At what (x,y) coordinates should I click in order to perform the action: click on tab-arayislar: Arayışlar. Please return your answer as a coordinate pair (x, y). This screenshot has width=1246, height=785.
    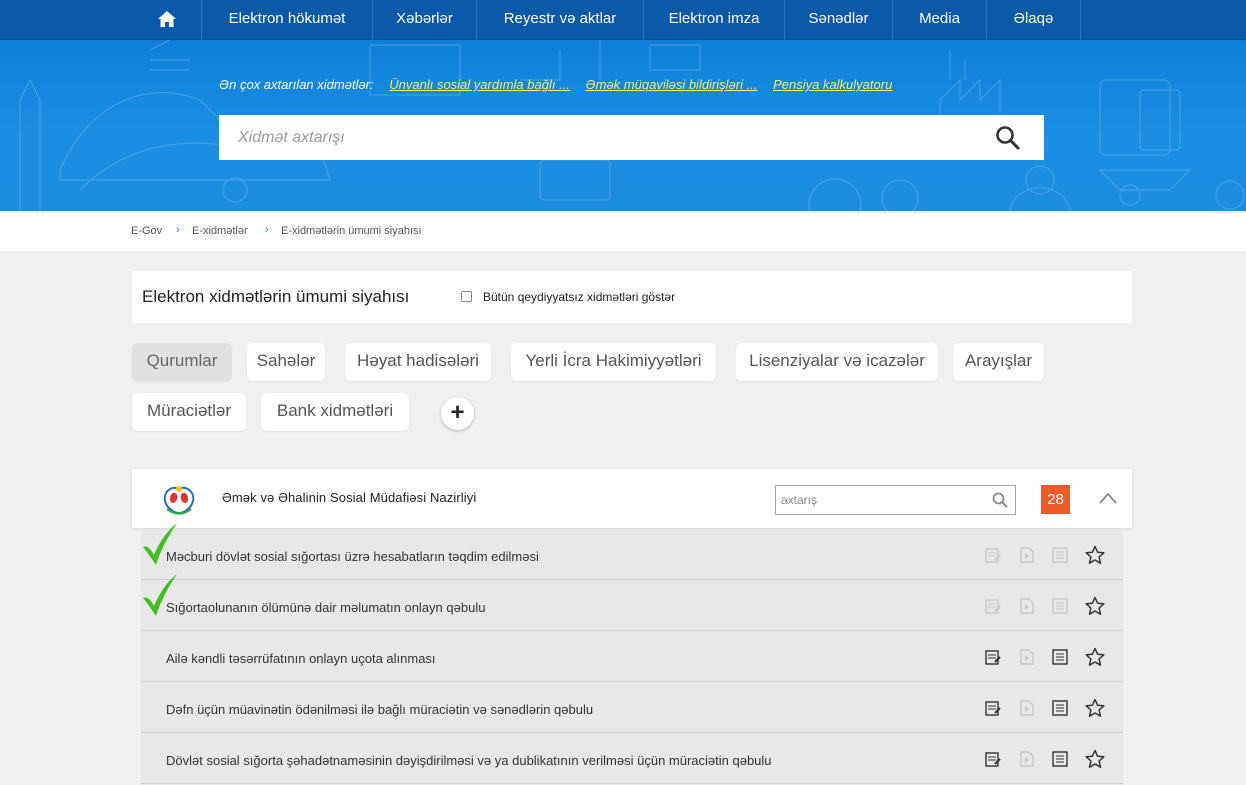
    Looking at the image, I should click on (998, 362).